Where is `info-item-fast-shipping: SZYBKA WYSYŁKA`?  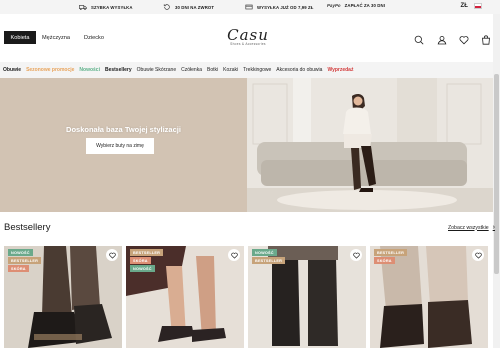
info-item-fast-shipping: SZYBKA WYSYŁKA is located at coordinates (106, 7).